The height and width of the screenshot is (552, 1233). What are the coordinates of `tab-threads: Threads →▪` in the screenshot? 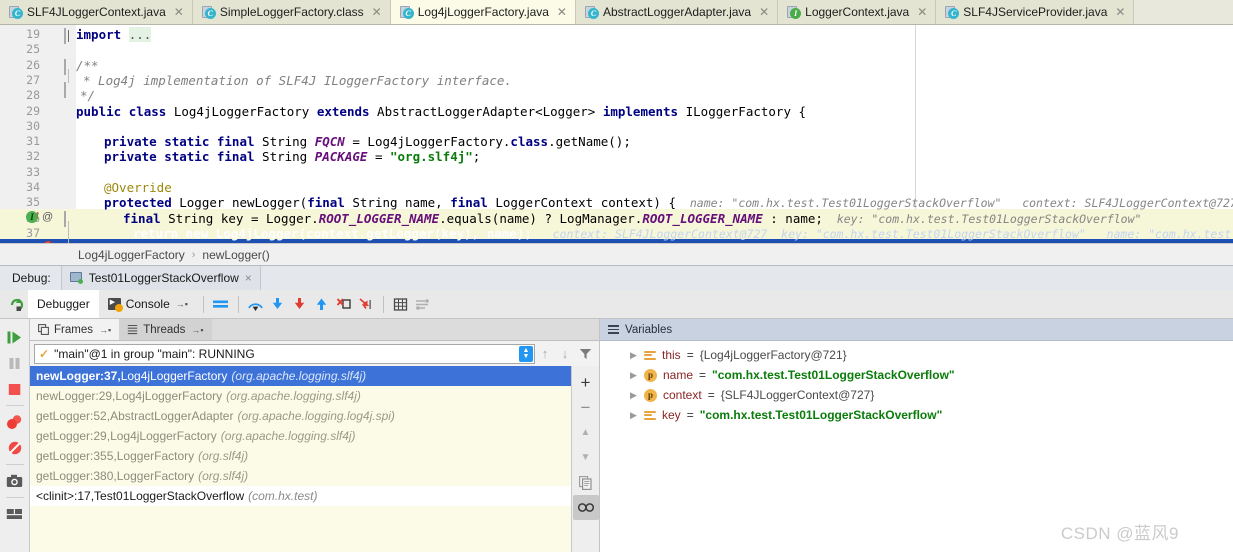 It's located at (165, 329).